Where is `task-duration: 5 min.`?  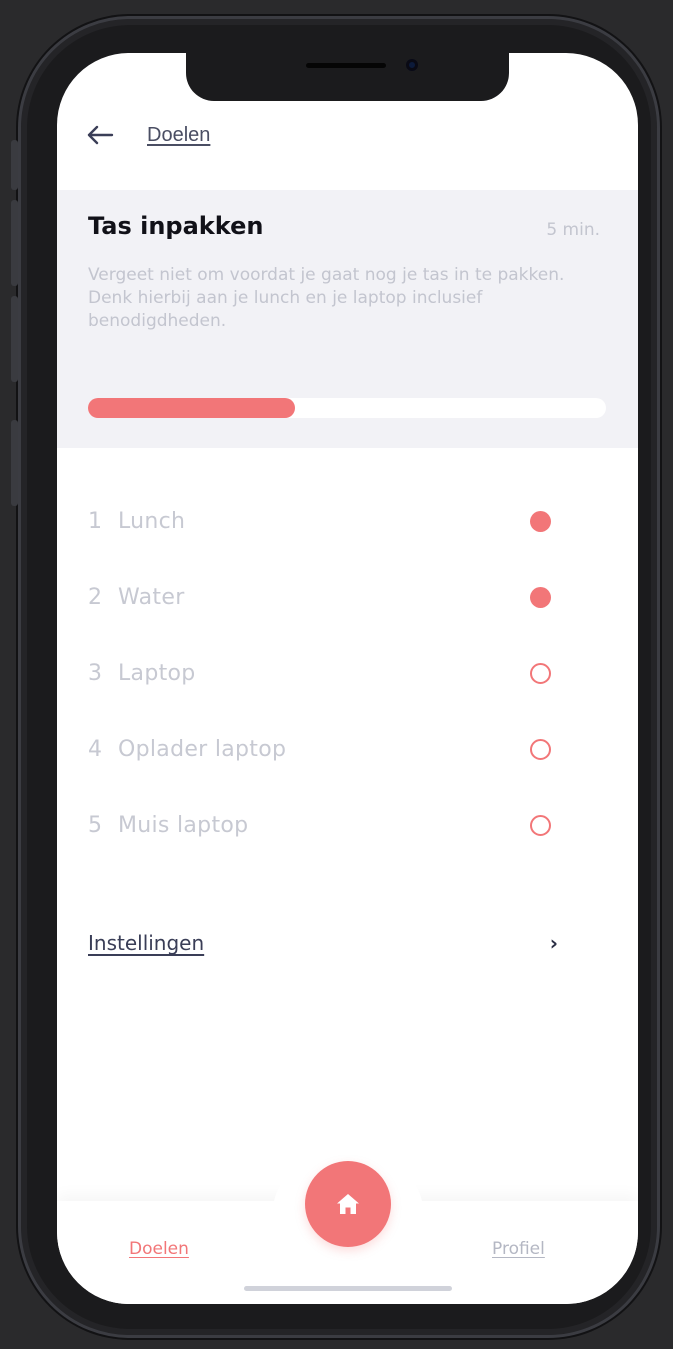 task-duration: 5 min. is located at coordinates (573, 230).